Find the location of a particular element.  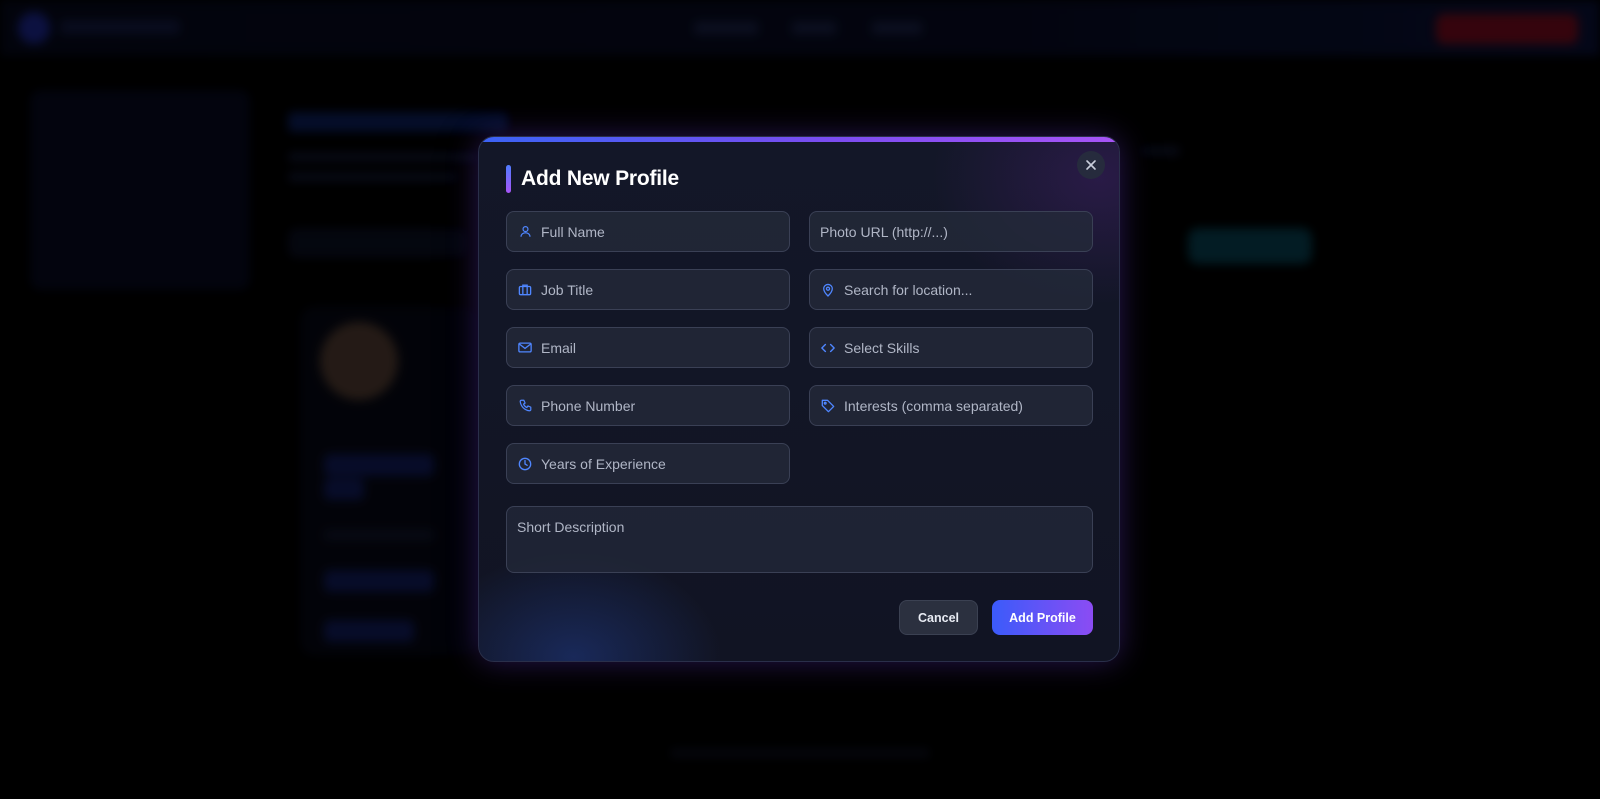

job-title-input is located at coordinates (665, 289).